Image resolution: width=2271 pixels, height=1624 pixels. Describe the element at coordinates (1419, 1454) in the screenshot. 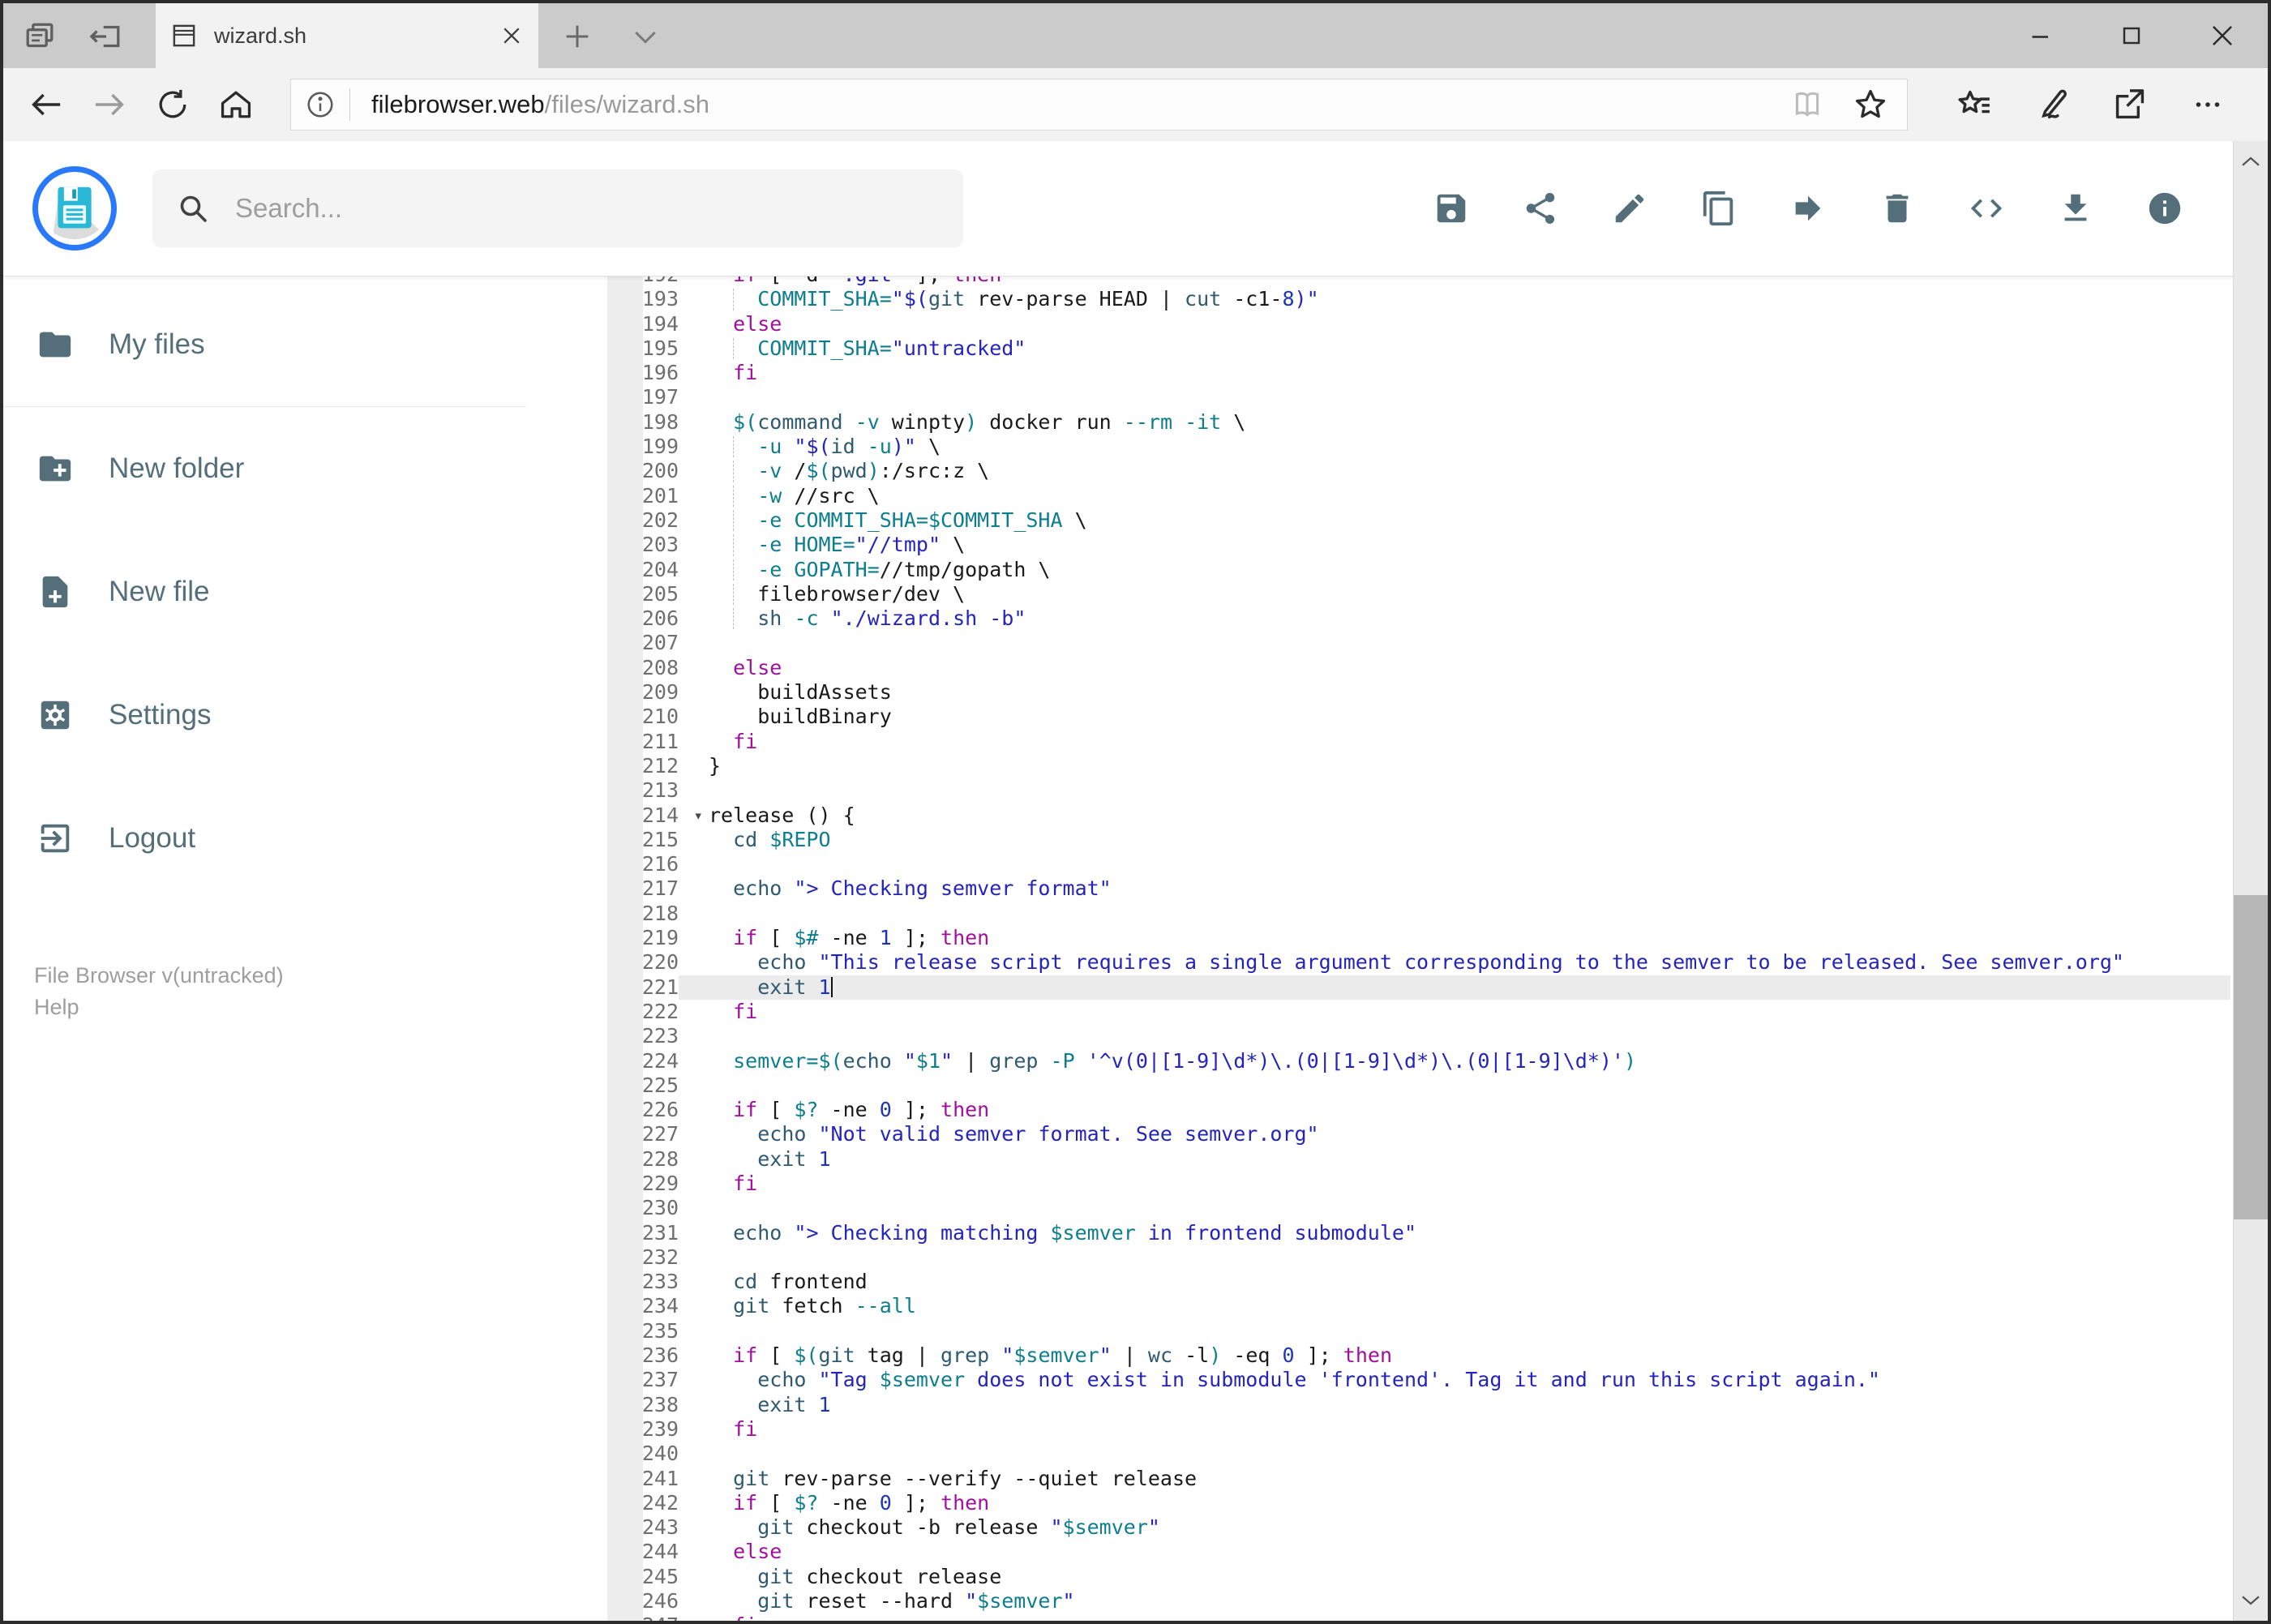

I see `code-line: 240` at that location.